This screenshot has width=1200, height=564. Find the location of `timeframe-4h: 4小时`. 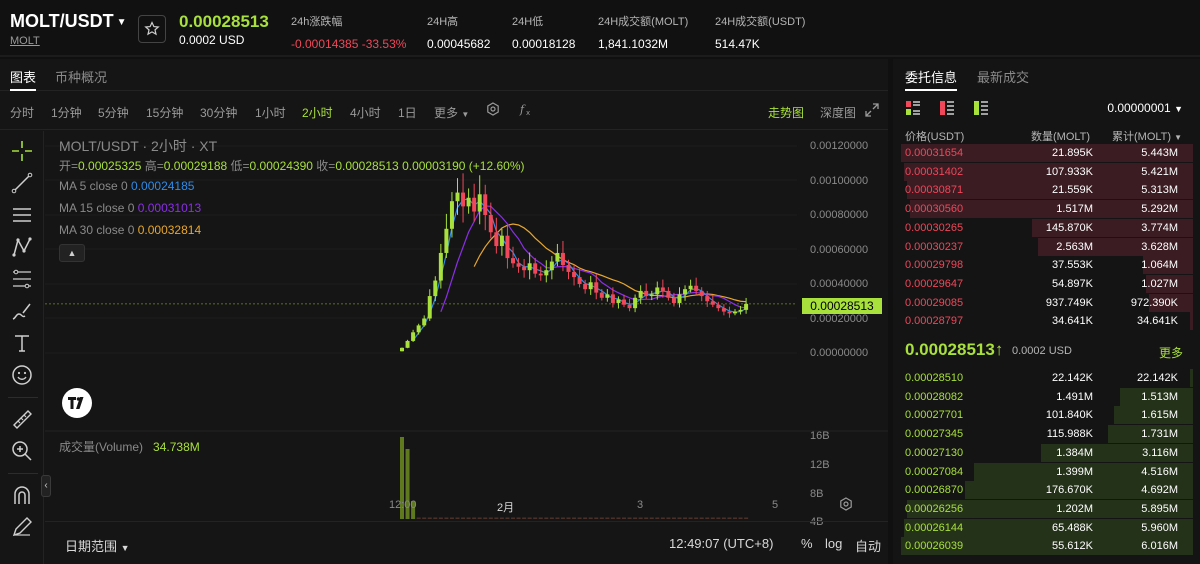

timeframe-4h: 4小时 is located at coordinates (365, 112).